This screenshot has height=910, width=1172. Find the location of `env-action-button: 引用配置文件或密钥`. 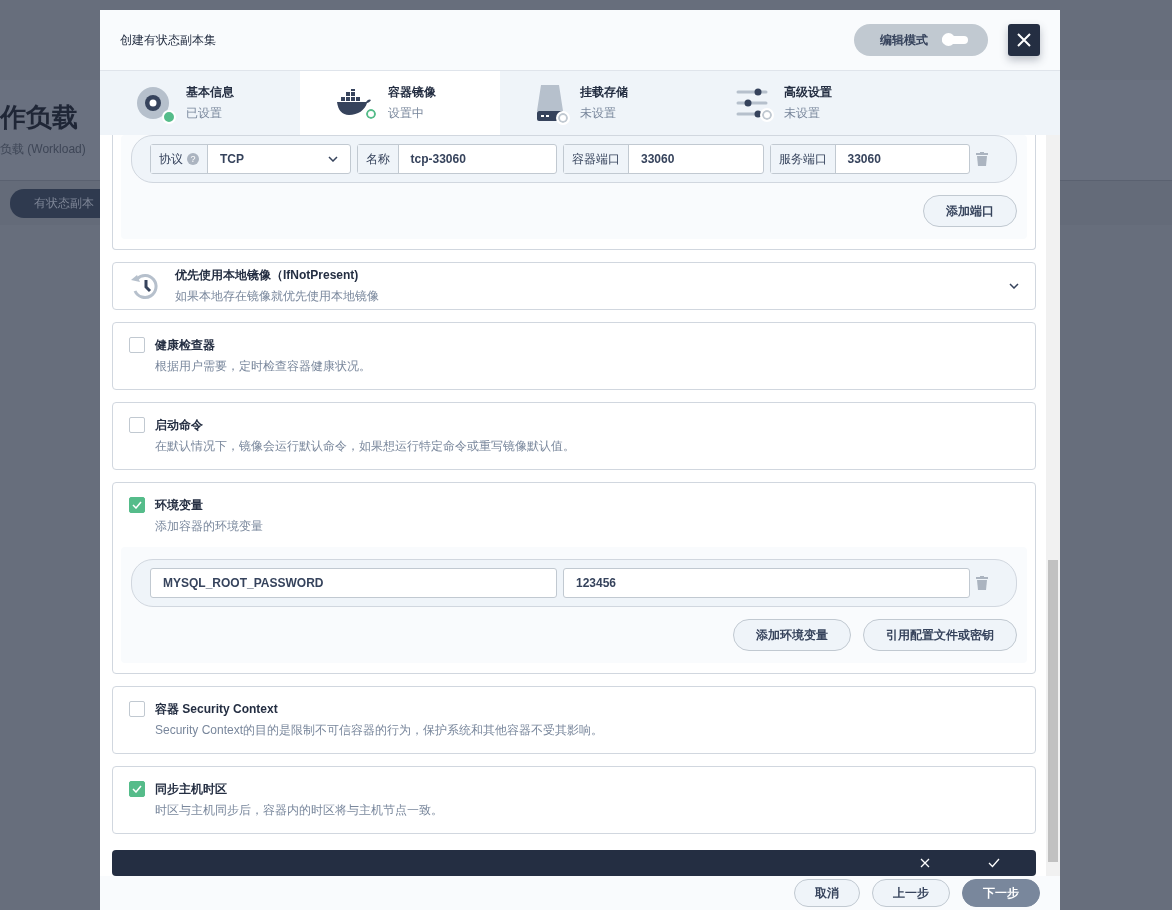

env-action-button: 引用配置文件或密钥 is located at coordinates (940, 635).